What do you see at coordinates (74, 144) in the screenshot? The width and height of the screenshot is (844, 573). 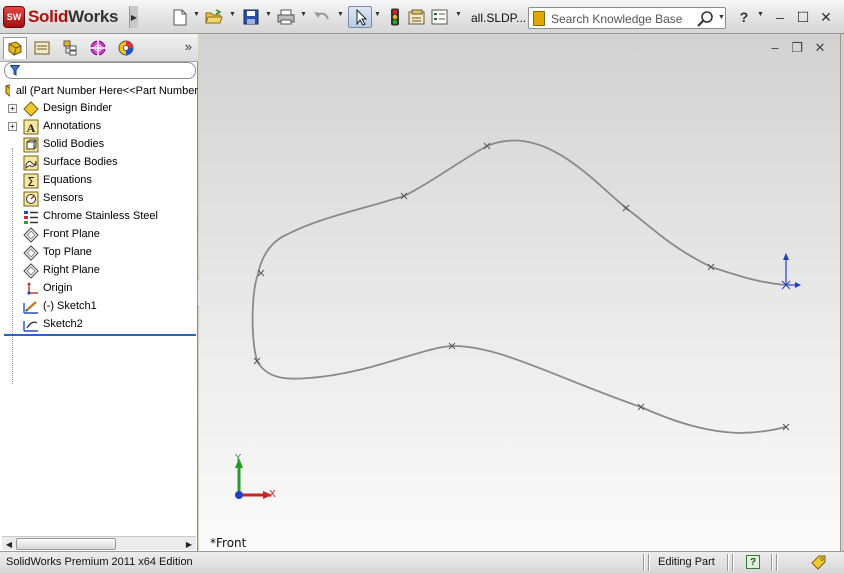 I see `tree-item-label: Solid Bodies` at bounding box center [74, 144].